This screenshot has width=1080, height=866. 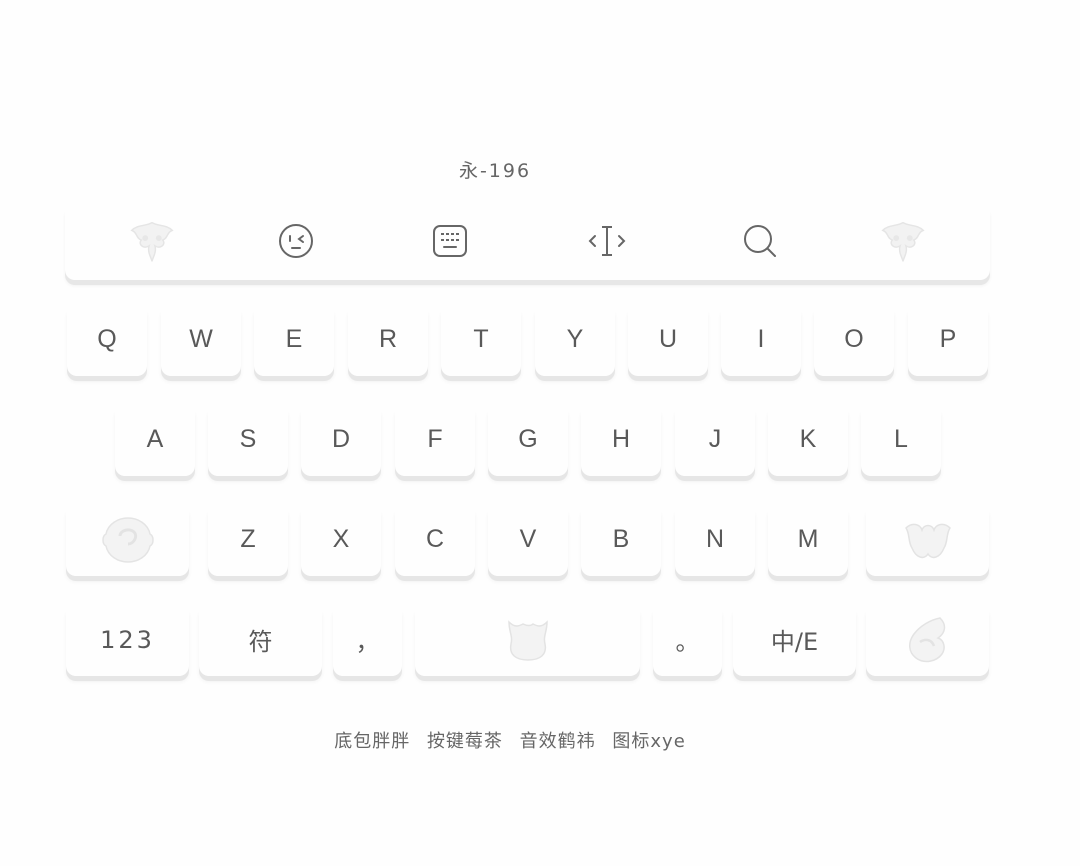 I want to click on shift-ornament-icon, so click(x=127, y=539).